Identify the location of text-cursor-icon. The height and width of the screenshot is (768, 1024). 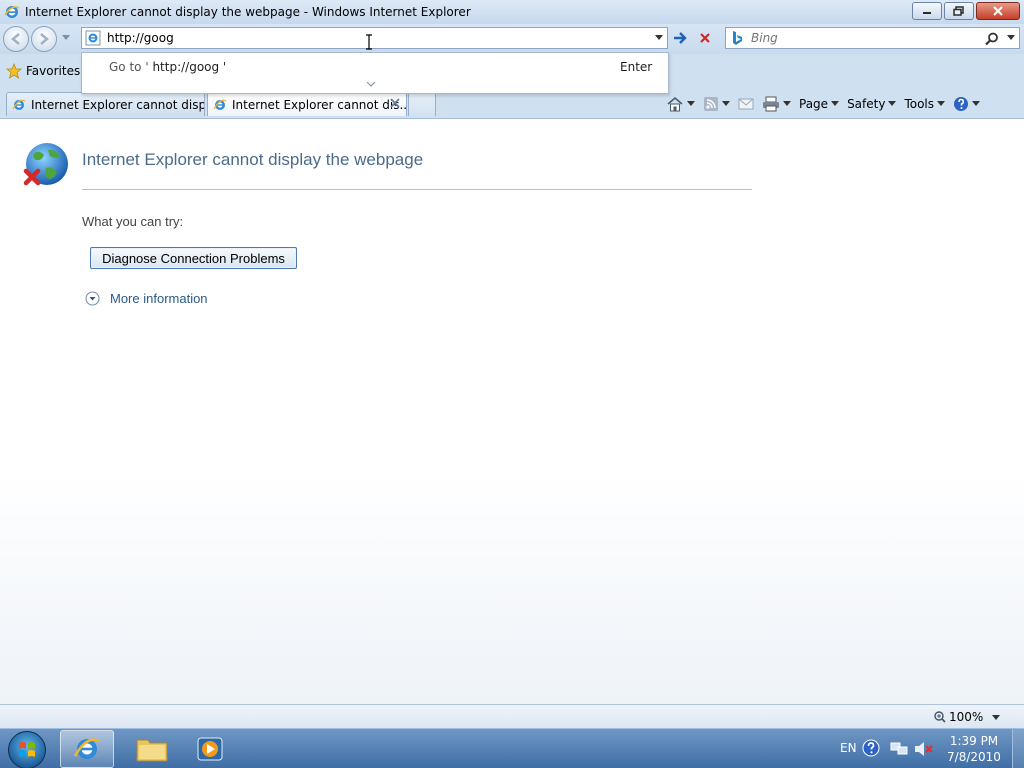
(369, 42).